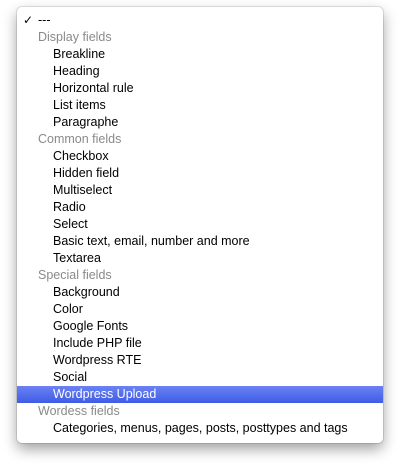 This screenshot has height=467, width=400. Describe the element at coordinates (200, 156) in the screenshot. I see `option-checkbox: Checkbox` at that location.